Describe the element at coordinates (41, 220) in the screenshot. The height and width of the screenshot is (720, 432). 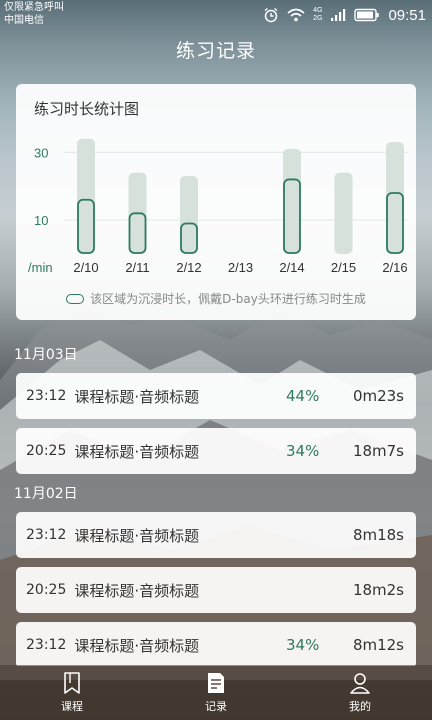
I see `y-tick-label: 10` at that location.